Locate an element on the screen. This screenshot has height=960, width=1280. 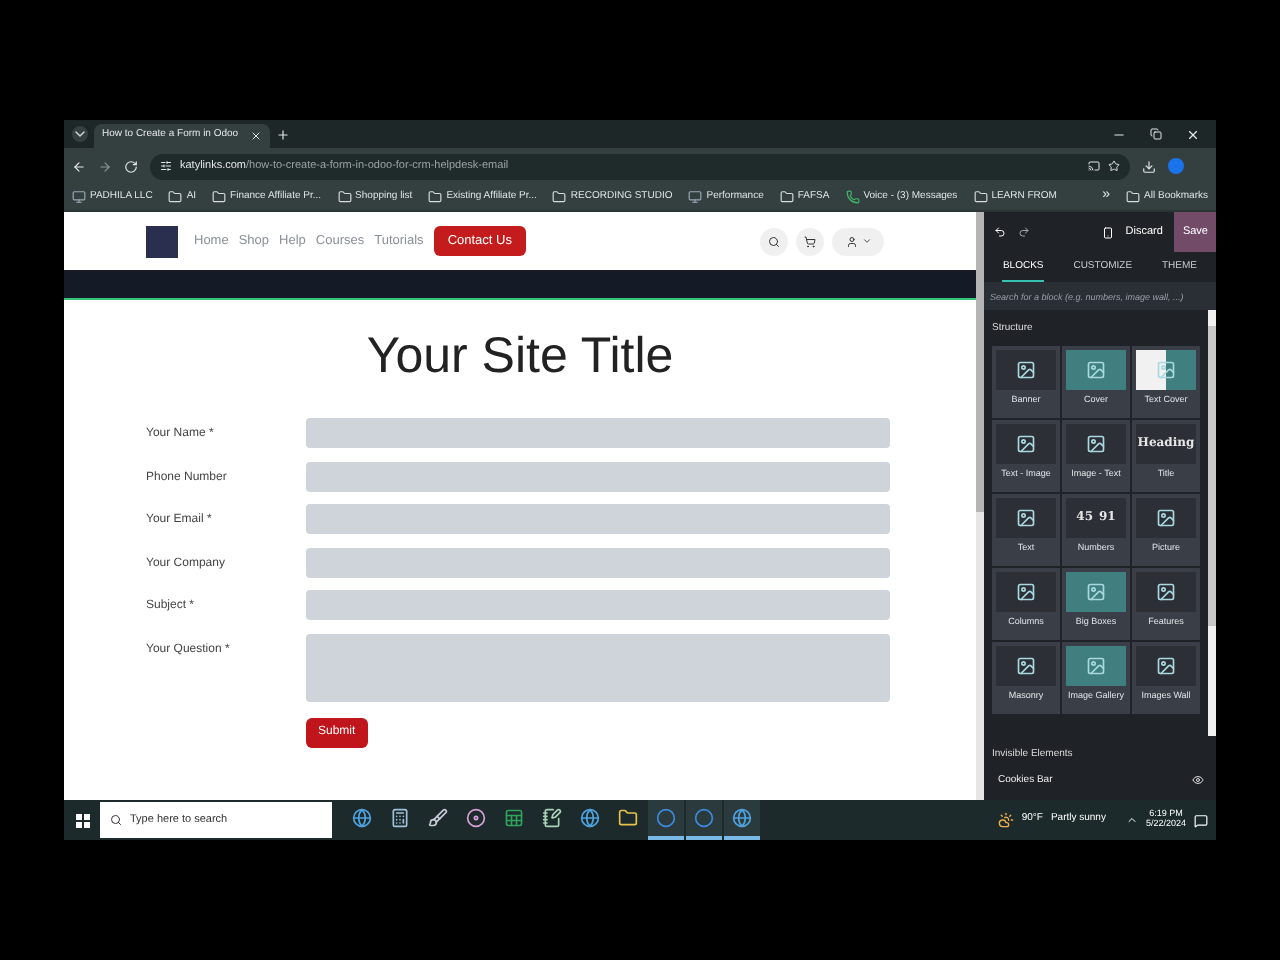
bookmark-star-icon is located at coordinates (1114, 166).